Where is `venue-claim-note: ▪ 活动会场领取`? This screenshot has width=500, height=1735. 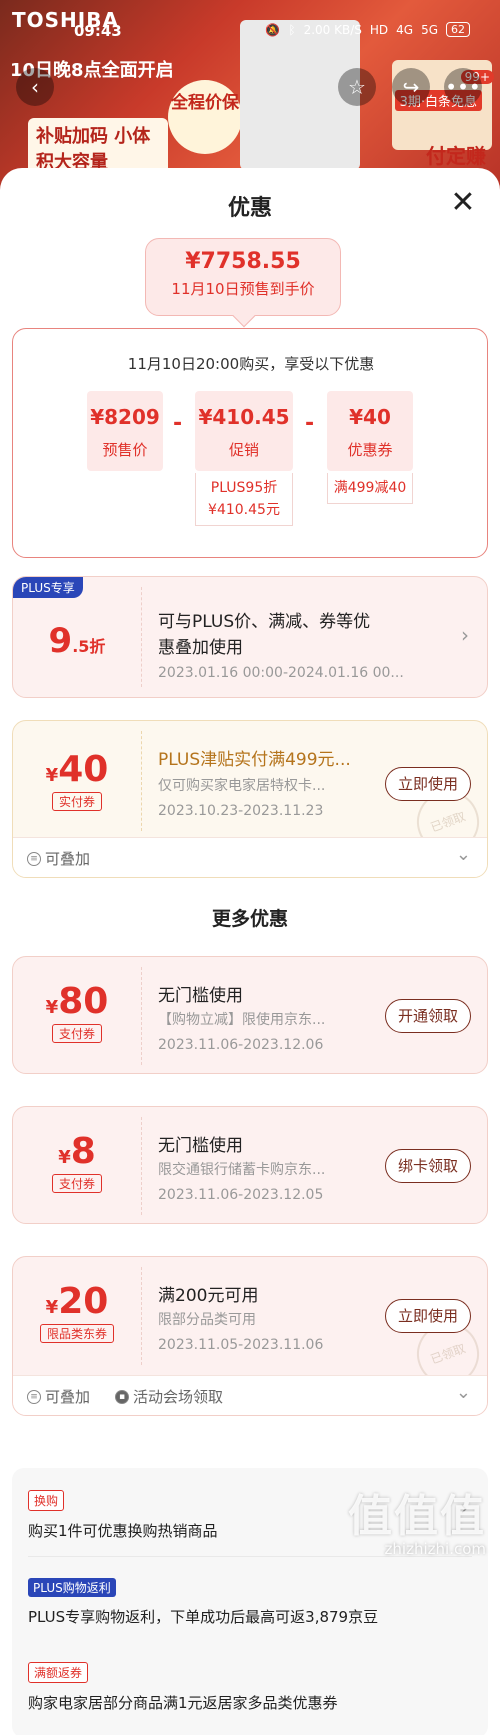 venue-claim-note: ▪ 活动会场领取 is located at coordinates (169, 1396).